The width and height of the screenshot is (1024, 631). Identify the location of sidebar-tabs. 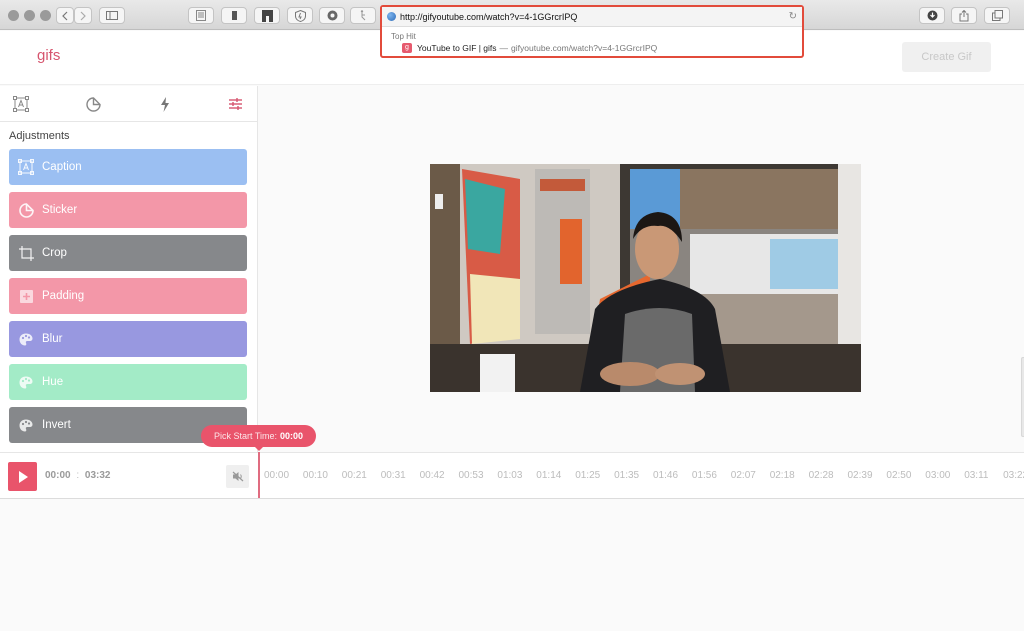
(128, 104).